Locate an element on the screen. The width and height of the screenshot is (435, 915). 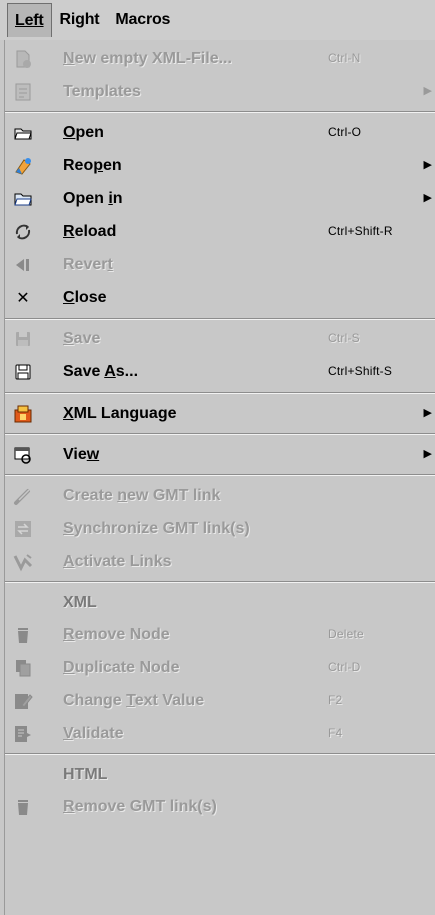
new-file-icon is located at coordinates (23, 59).